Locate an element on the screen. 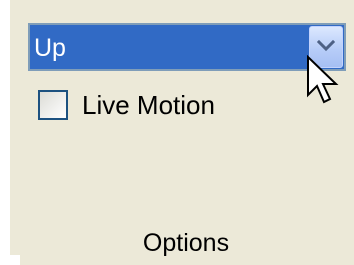  mouse-pointer-icon is located at coordinates (323, 79).